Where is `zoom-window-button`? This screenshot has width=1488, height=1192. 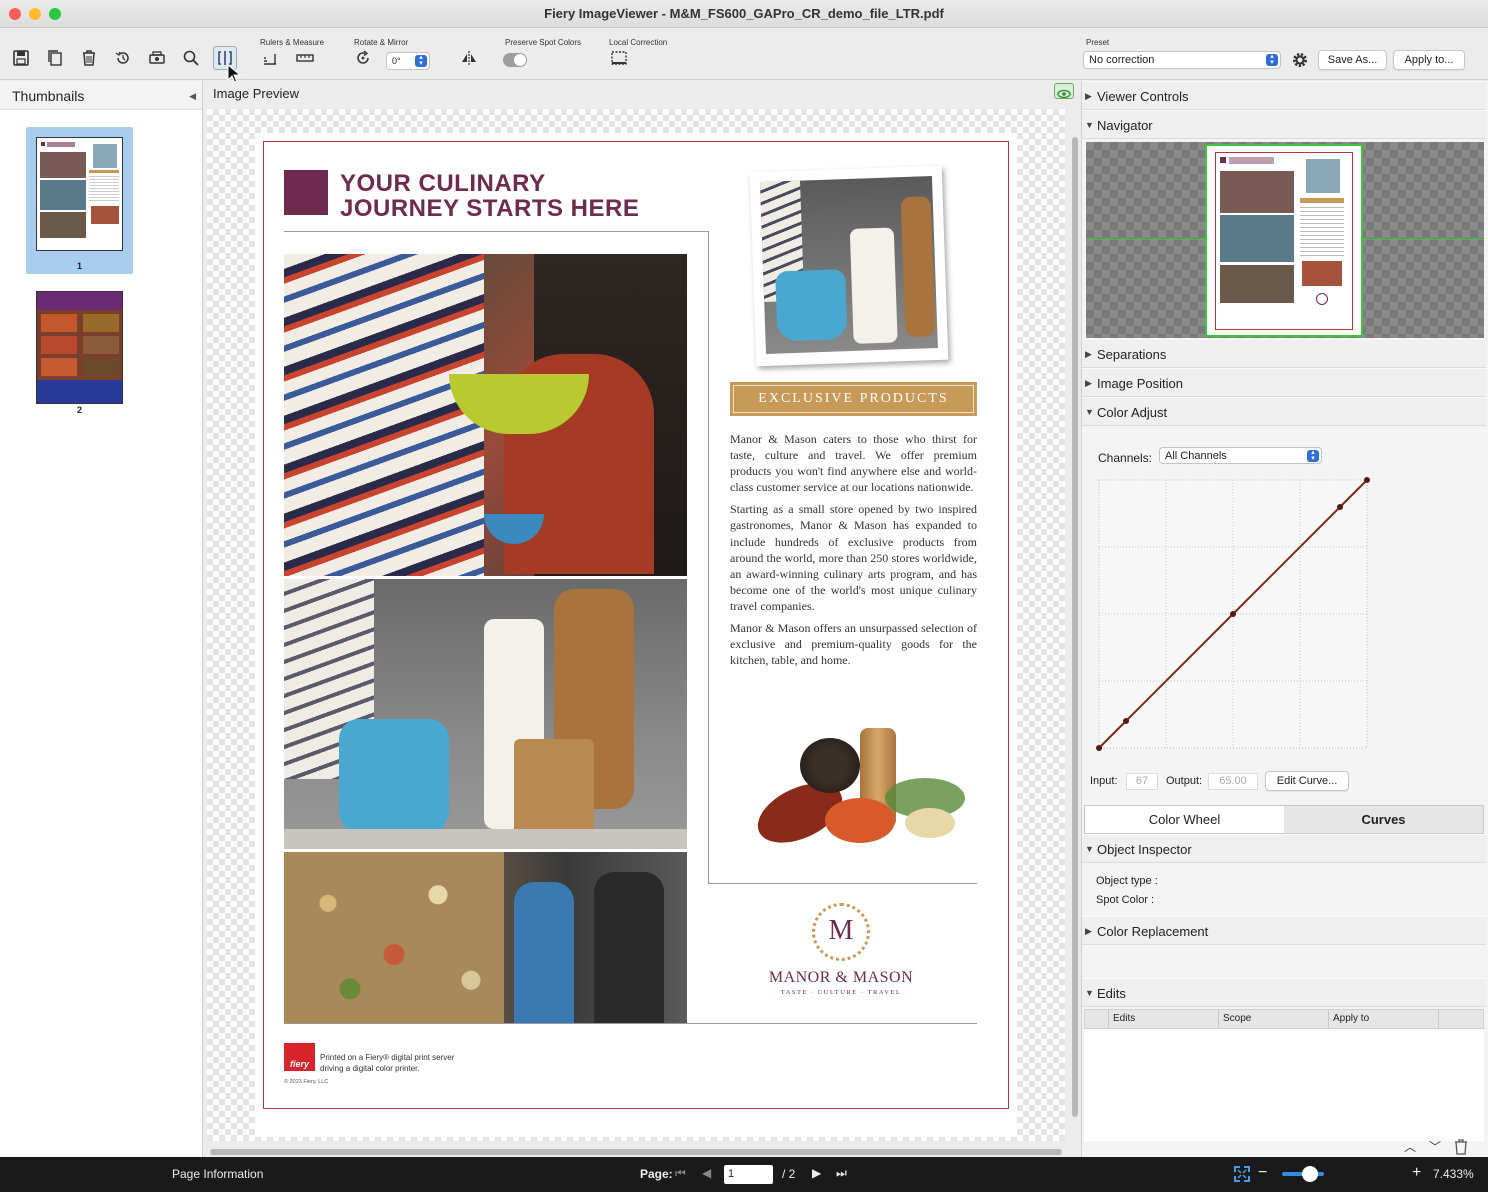
zoom-window-button is located at coordinates (55, 14).